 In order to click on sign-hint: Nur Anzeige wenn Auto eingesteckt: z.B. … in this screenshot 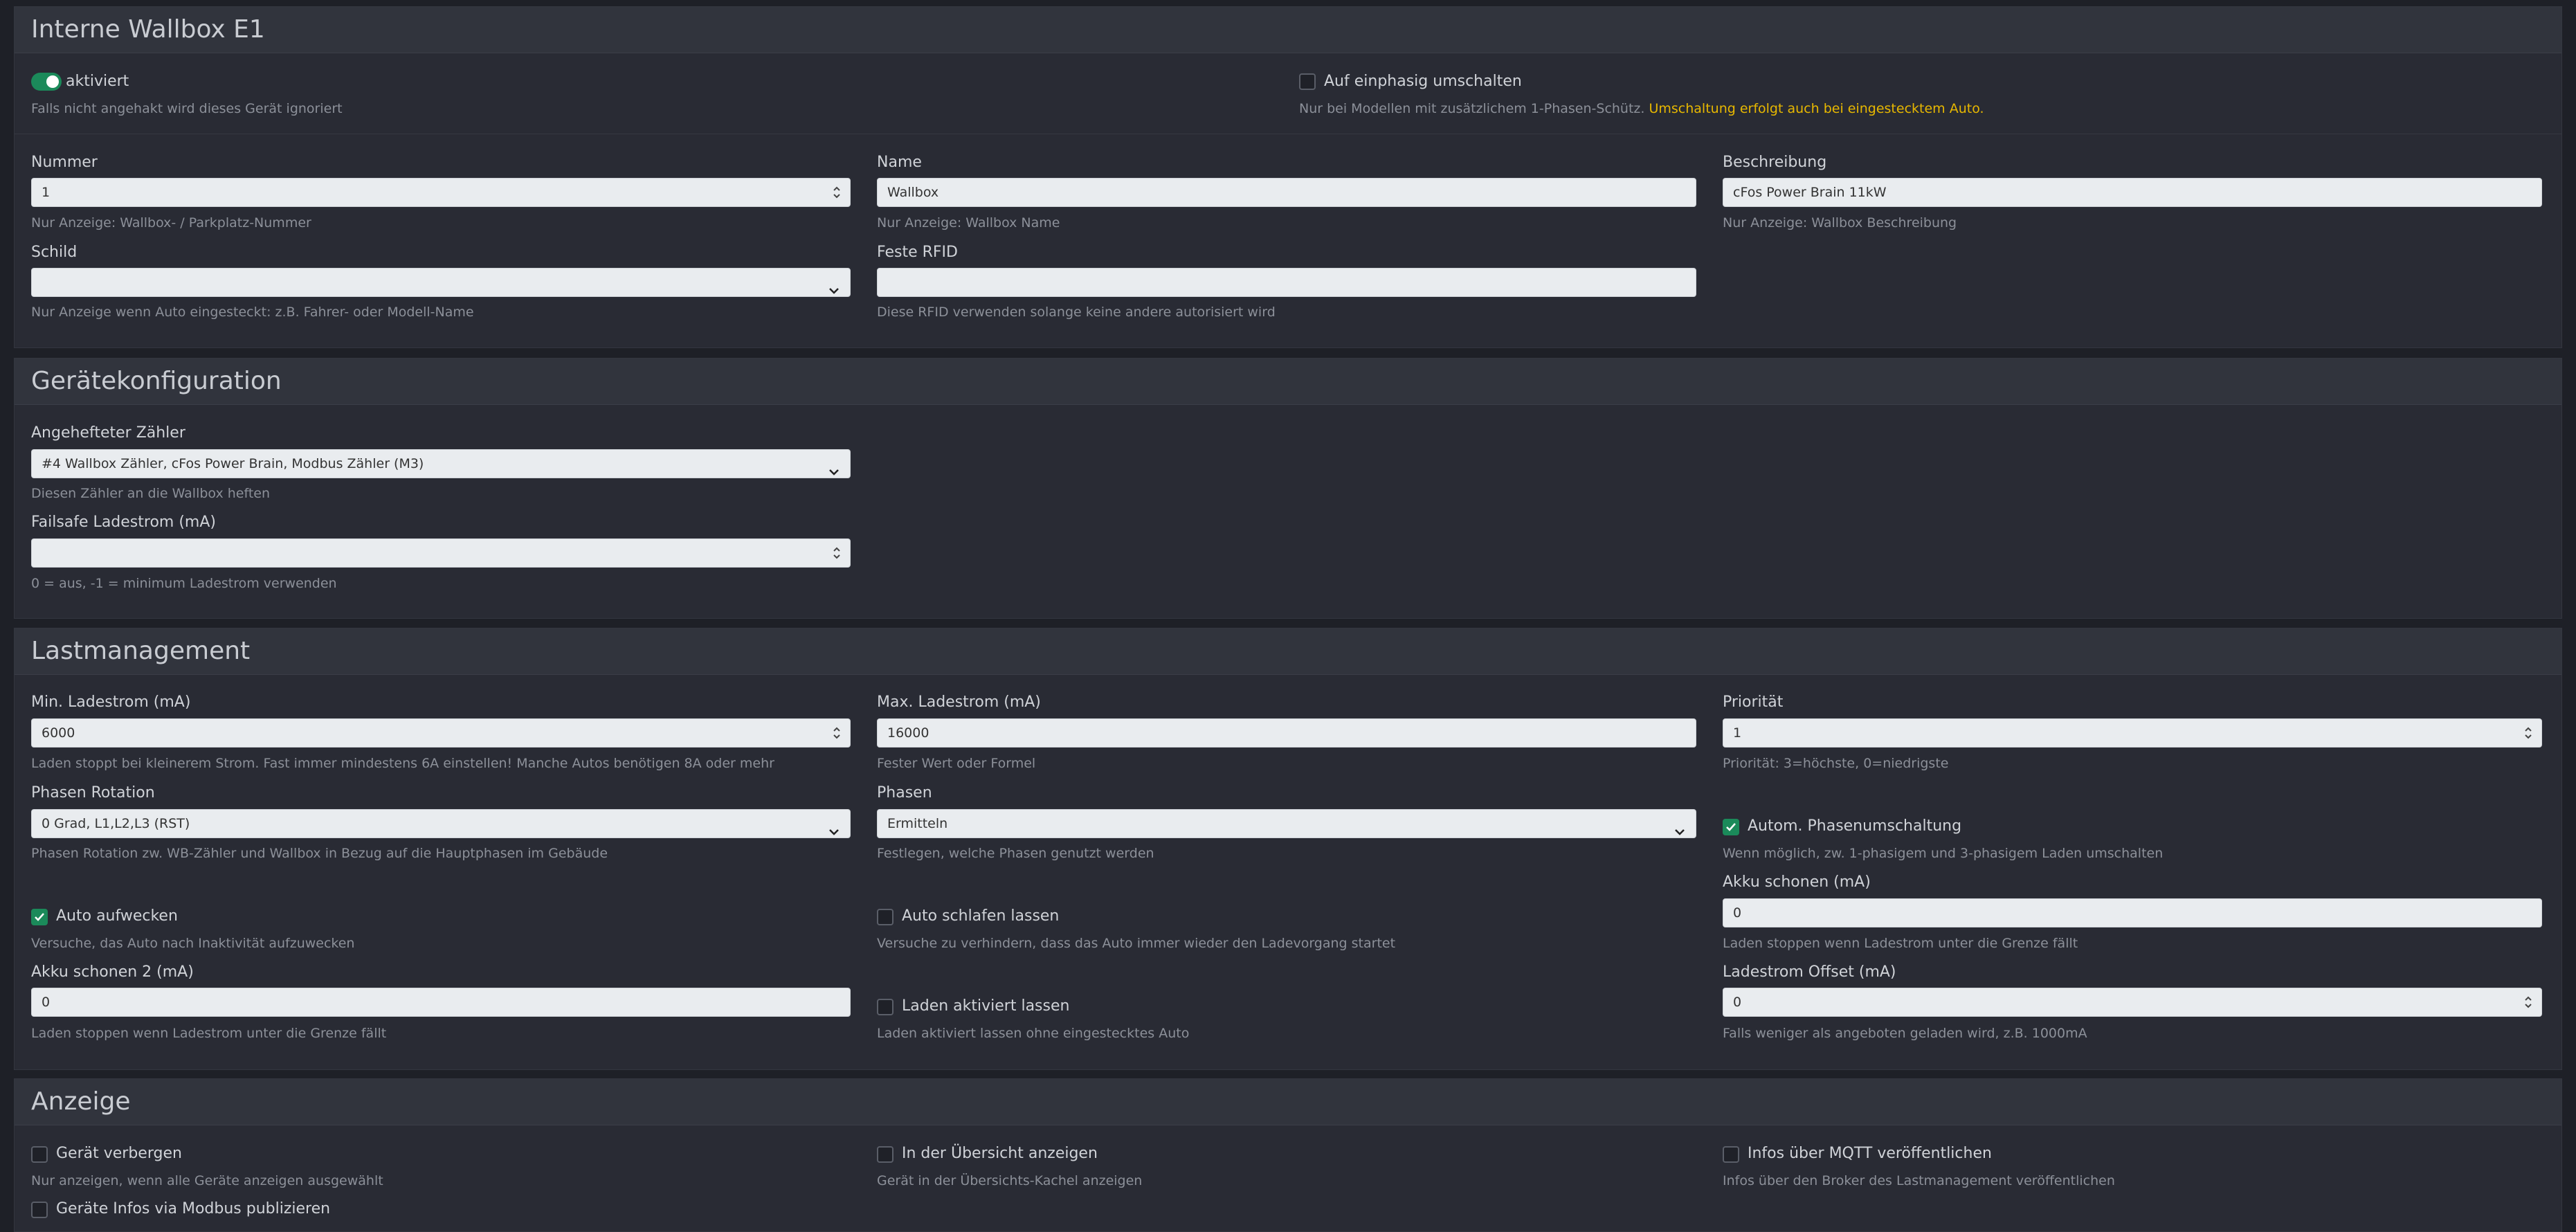, I will do `click(252, 312)`.